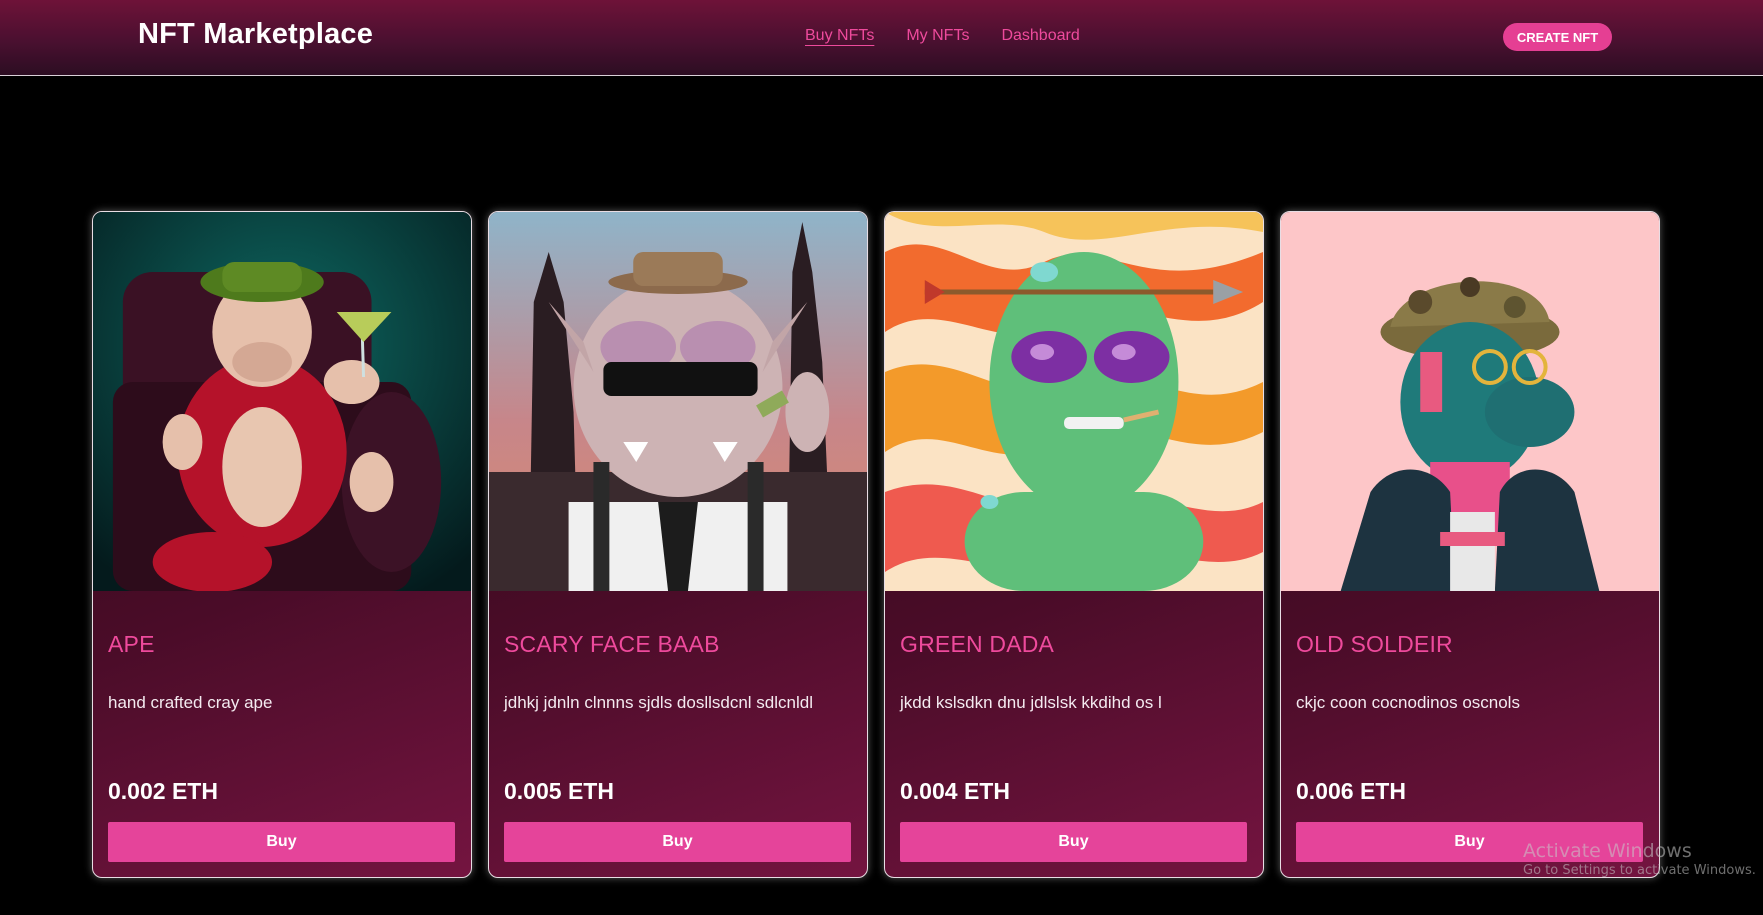 Image resolution: width=1763 pixels, height=915 pixels. Describe the element at coordinates (256, 34) in the screenshot. I see `brand-title: NFT Marketplace` at that location.